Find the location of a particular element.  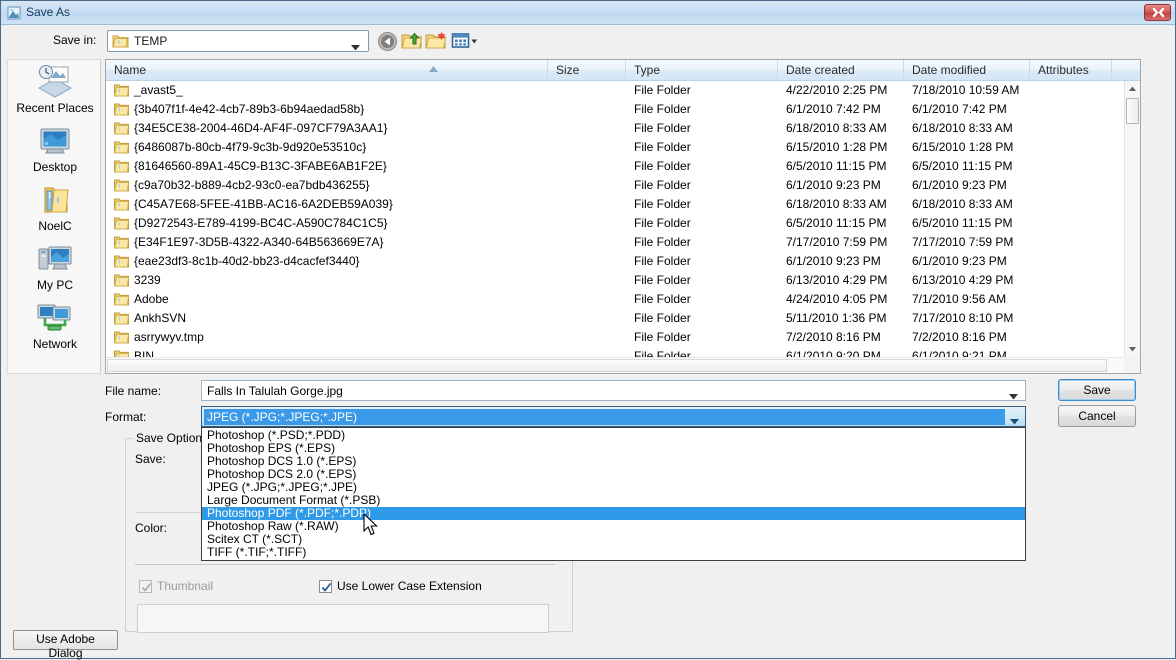

format-option-8: Scitex CT (*.SCT) is located at coordinates (613, 539).